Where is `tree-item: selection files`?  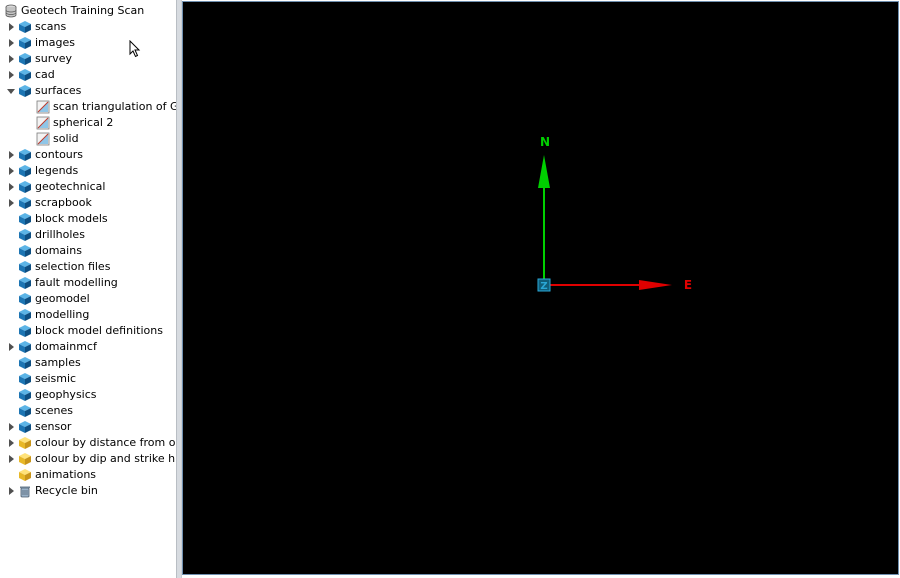 tree-item: selection files is located at coordinates (58, 267).